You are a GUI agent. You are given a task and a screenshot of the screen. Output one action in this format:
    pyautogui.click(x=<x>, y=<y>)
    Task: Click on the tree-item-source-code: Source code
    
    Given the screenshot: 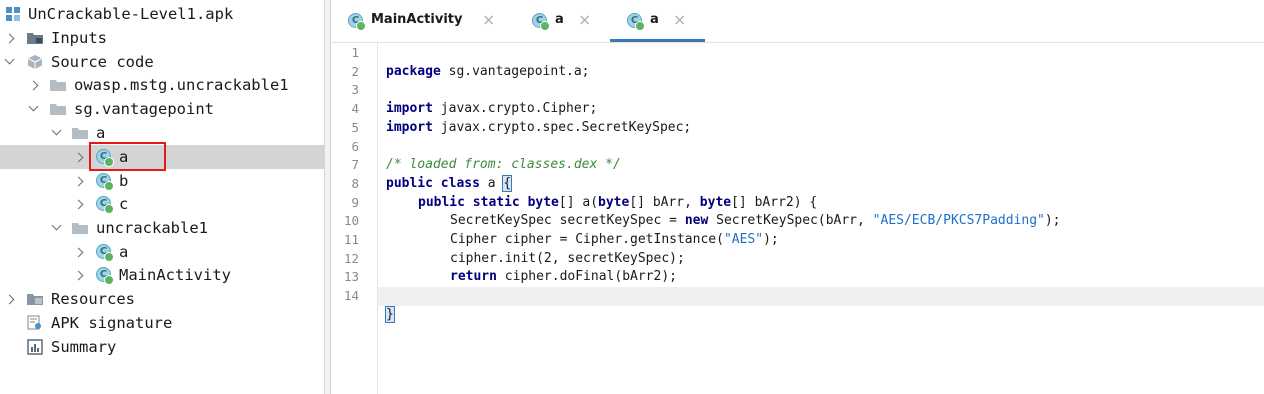 What is the action you would take?
    pyautogui.click(x=162, y=62)
    